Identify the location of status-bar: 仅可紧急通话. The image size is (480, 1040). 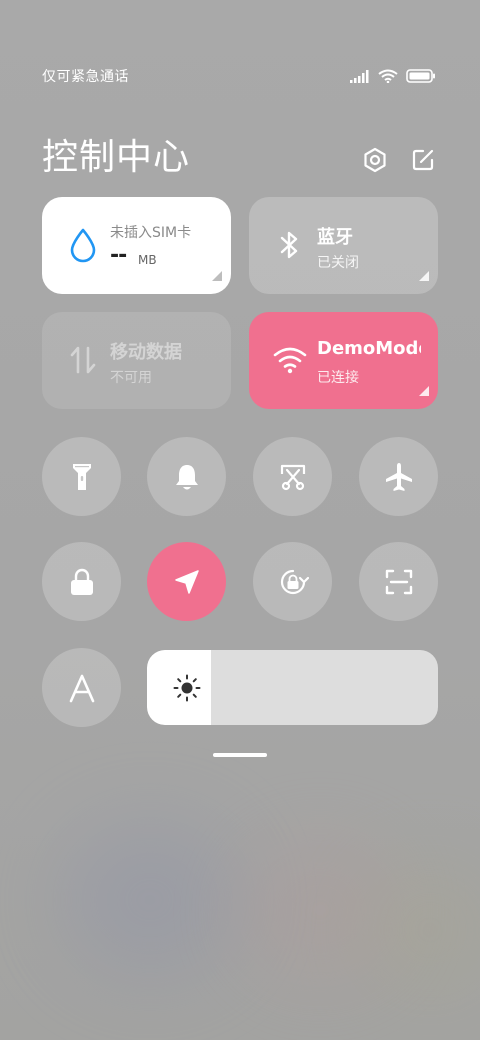
(239, 76).